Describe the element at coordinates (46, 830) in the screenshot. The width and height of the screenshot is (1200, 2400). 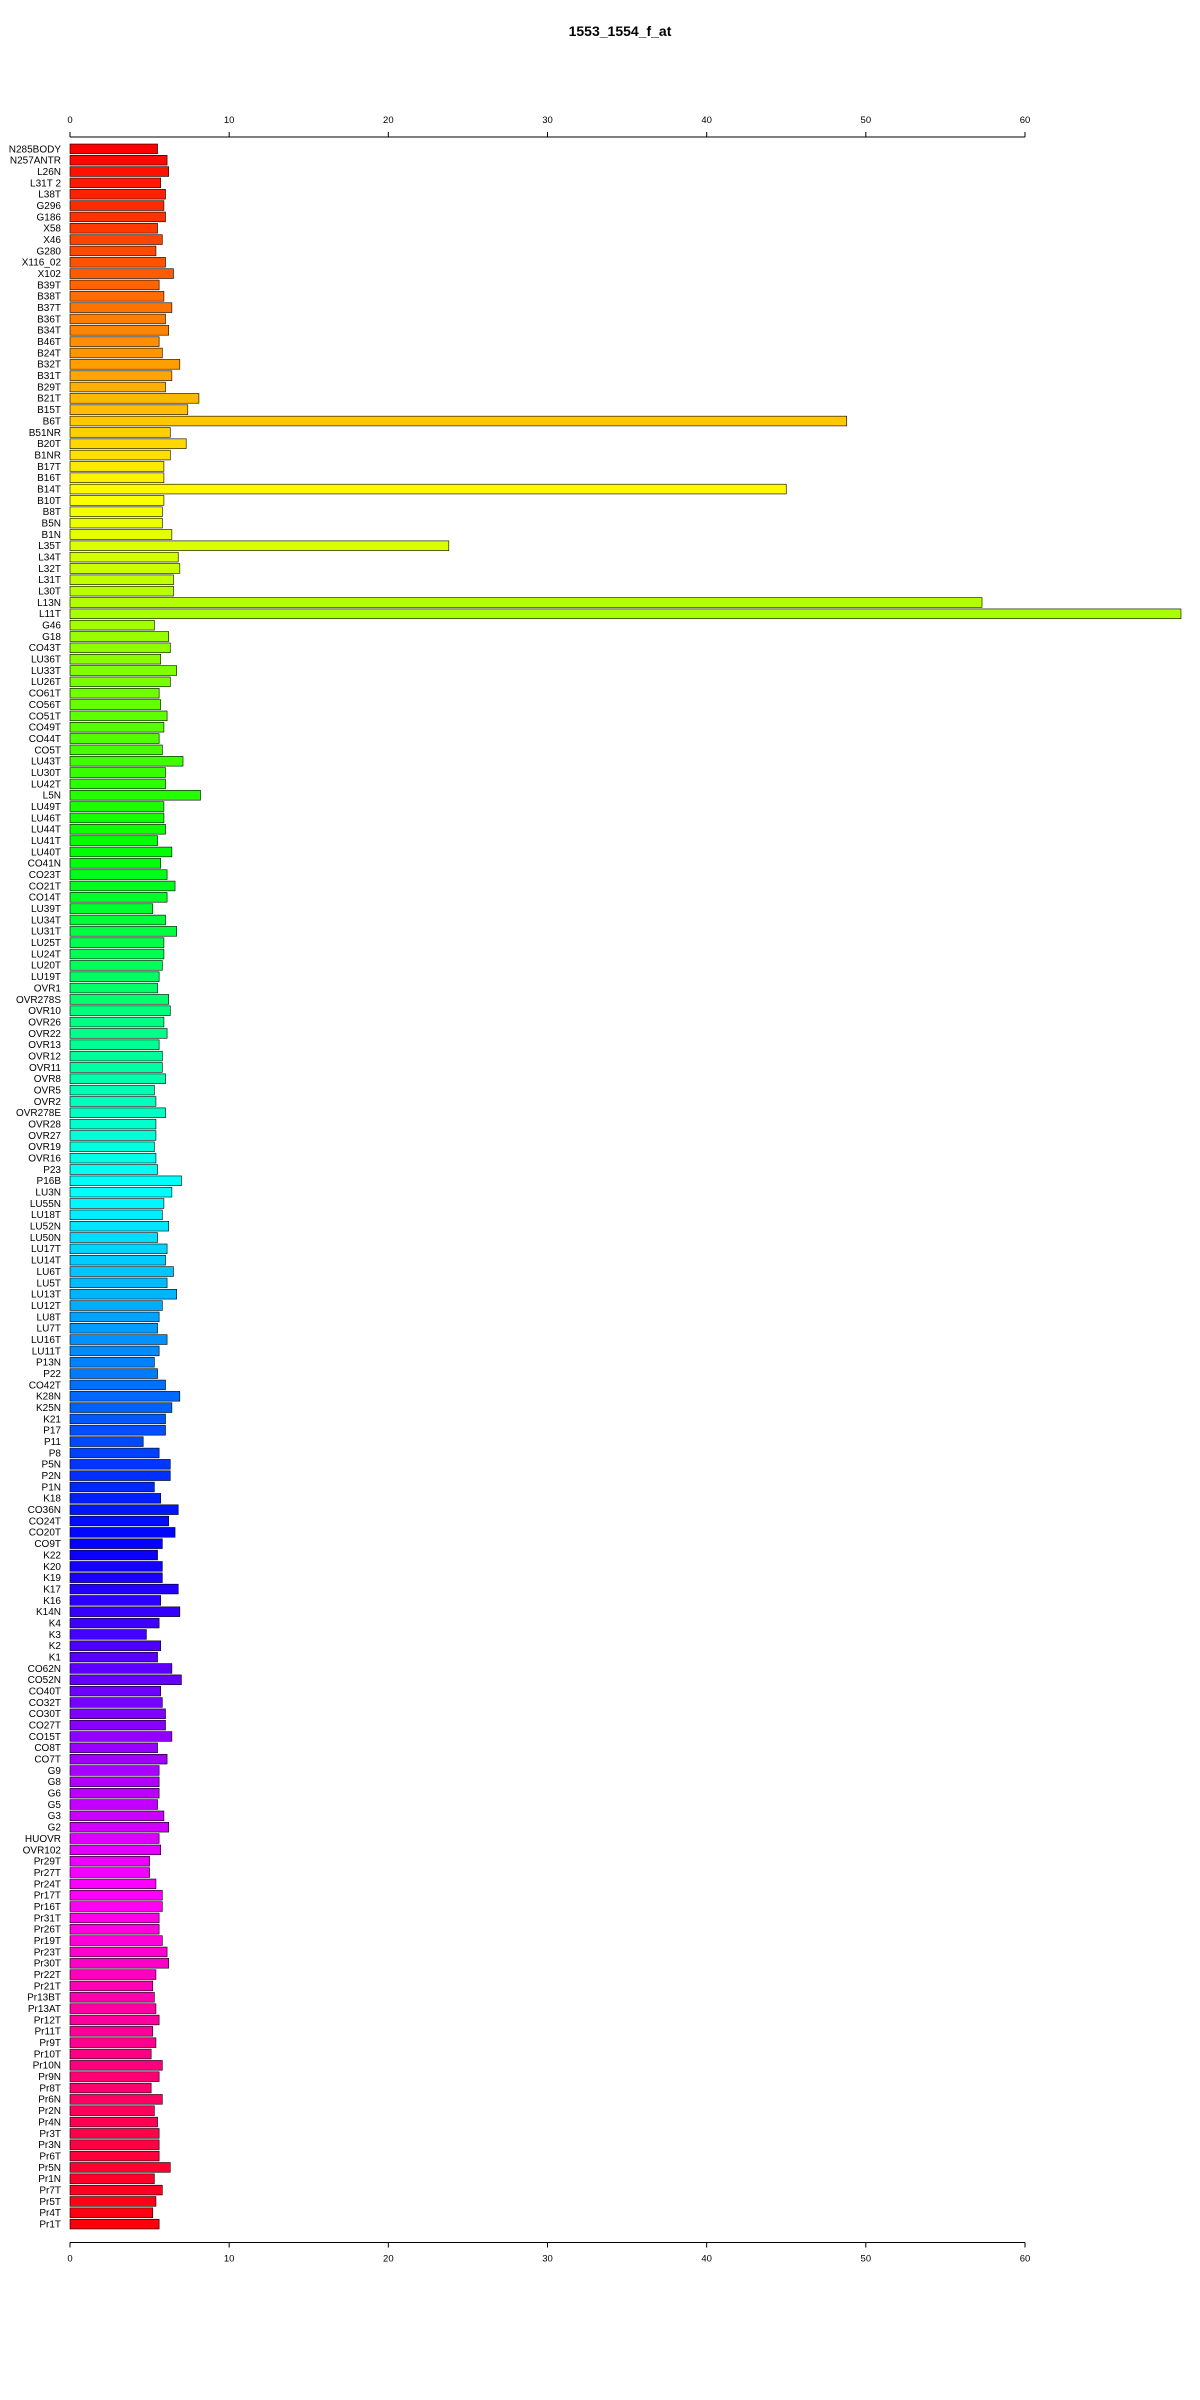
I see `category-label: LU44T` at that location.